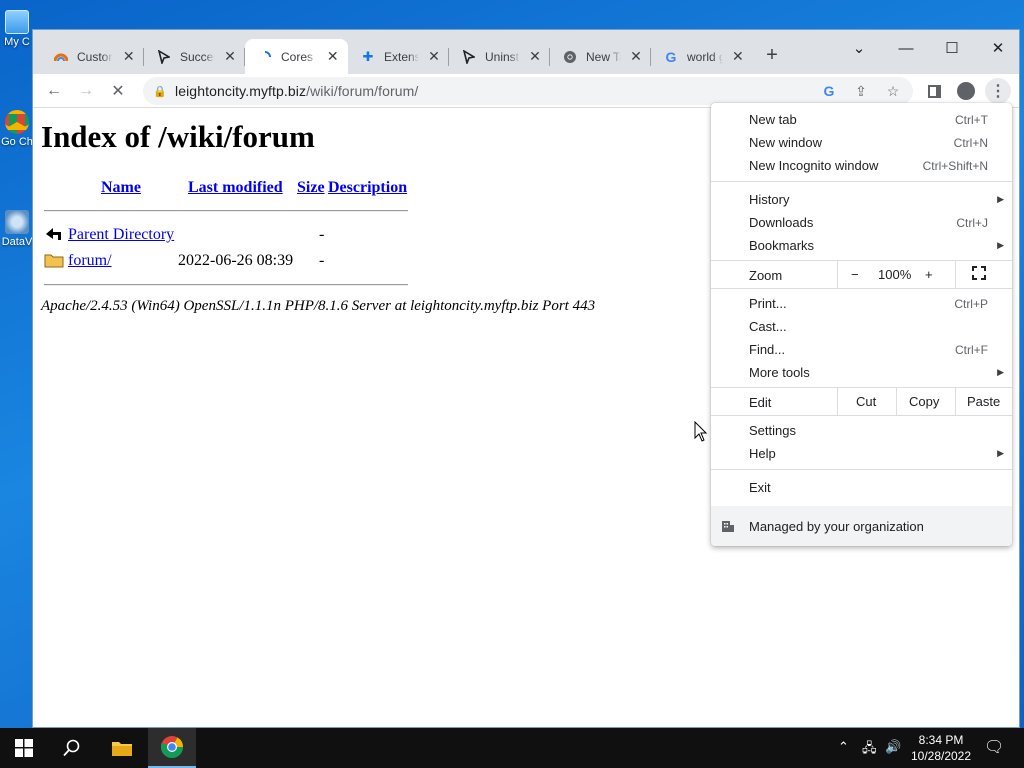  What do you see at coordinates (17, 242) in the screenshot?
I see `desktop-icon-label: DataV` at bounding box center [17, 242].